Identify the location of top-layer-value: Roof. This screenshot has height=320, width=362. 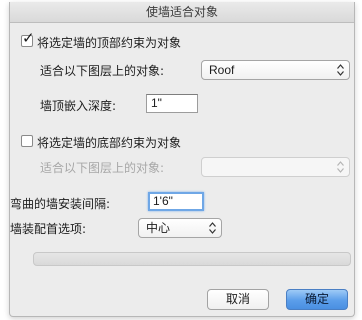
(222, 70).